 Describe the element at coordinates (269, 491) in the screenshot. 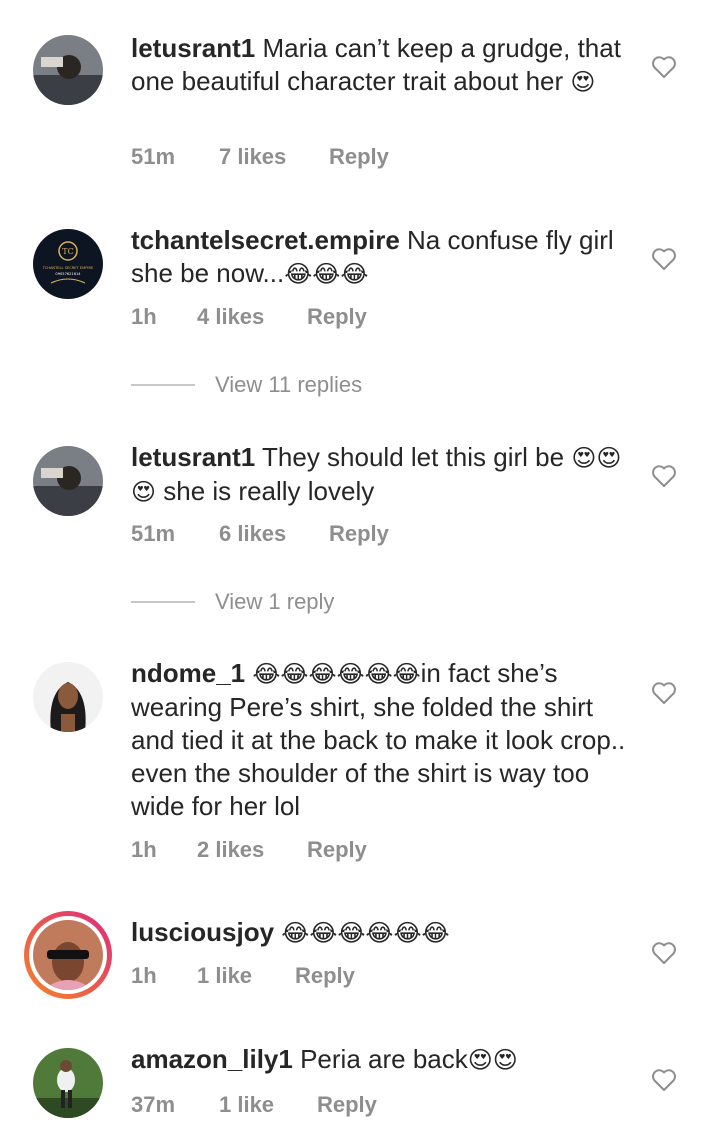

I see `comment-body-continued: she is really lovely` at that location.